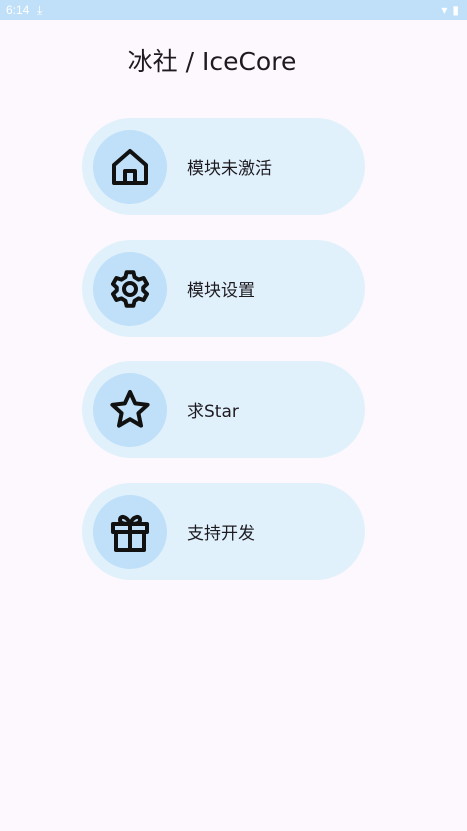 This screenshot has width=467, height=831. Describe the element at coordinates (40, 10) in the screenshot. I see `download-icon: ⤓` at that location.